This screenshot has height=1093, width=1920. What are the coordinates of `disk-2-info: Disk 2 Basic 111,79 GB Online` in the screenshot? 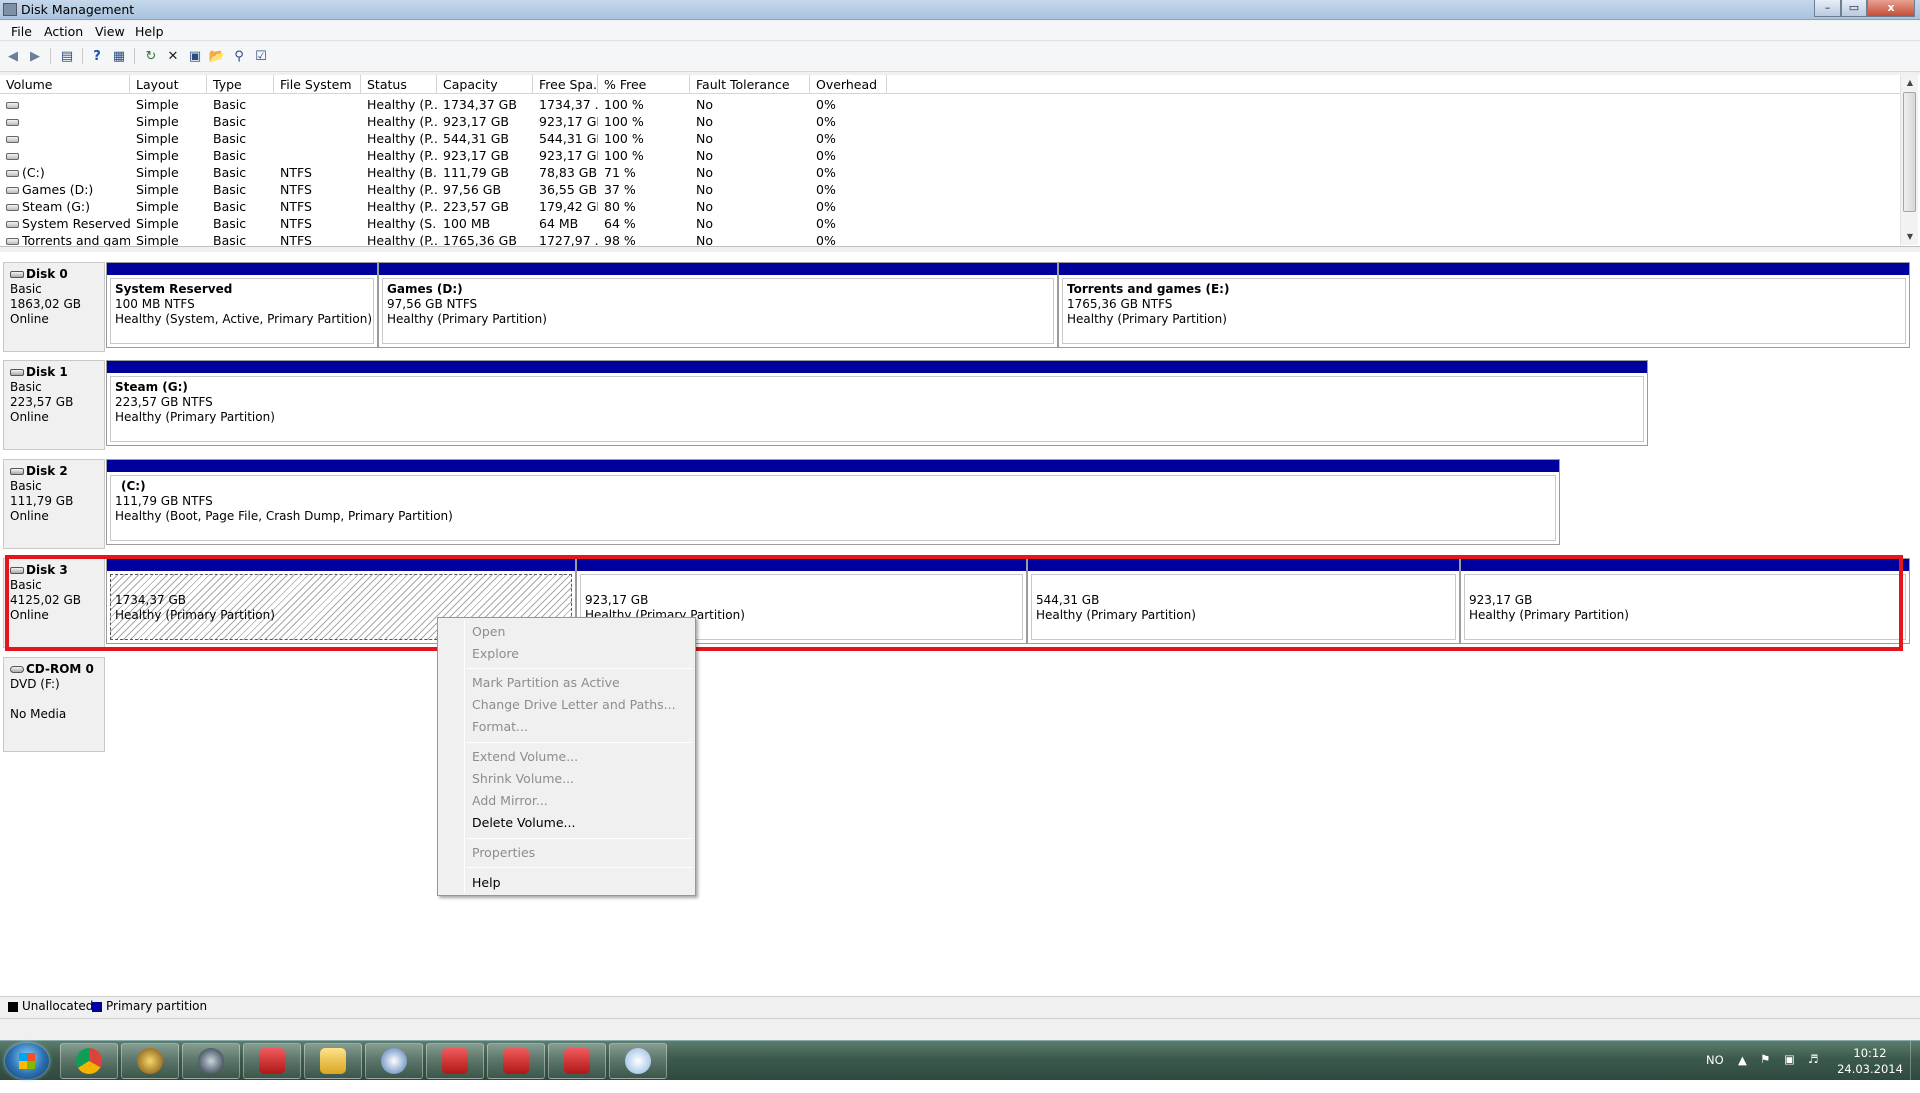 It's located at (54, 504).